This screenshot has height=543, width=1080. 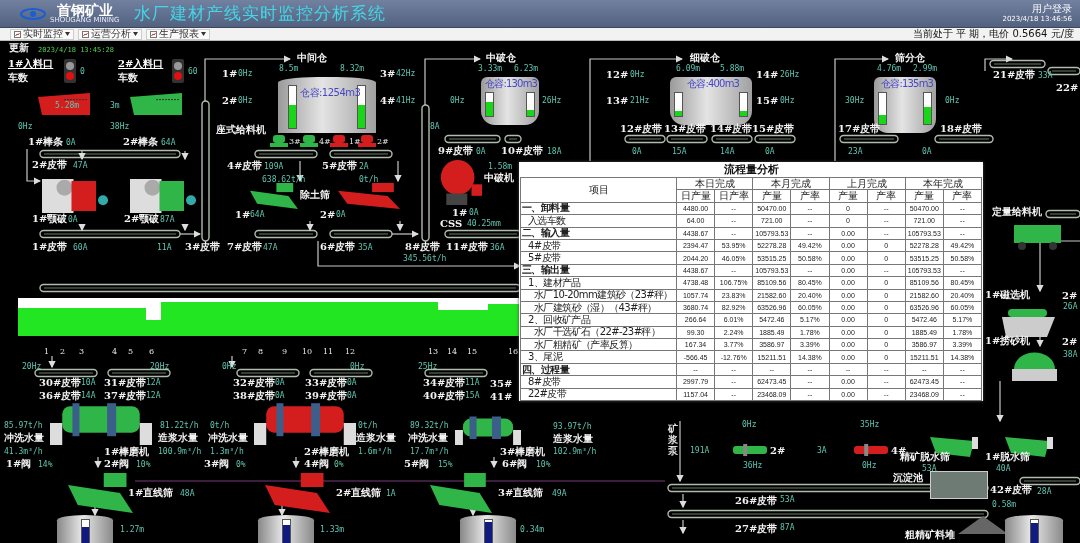 What do you see at coordinates (961, 129) in the screenshot?
I see `equipment-label: 18#皮带` at bounding box center [961, 129].